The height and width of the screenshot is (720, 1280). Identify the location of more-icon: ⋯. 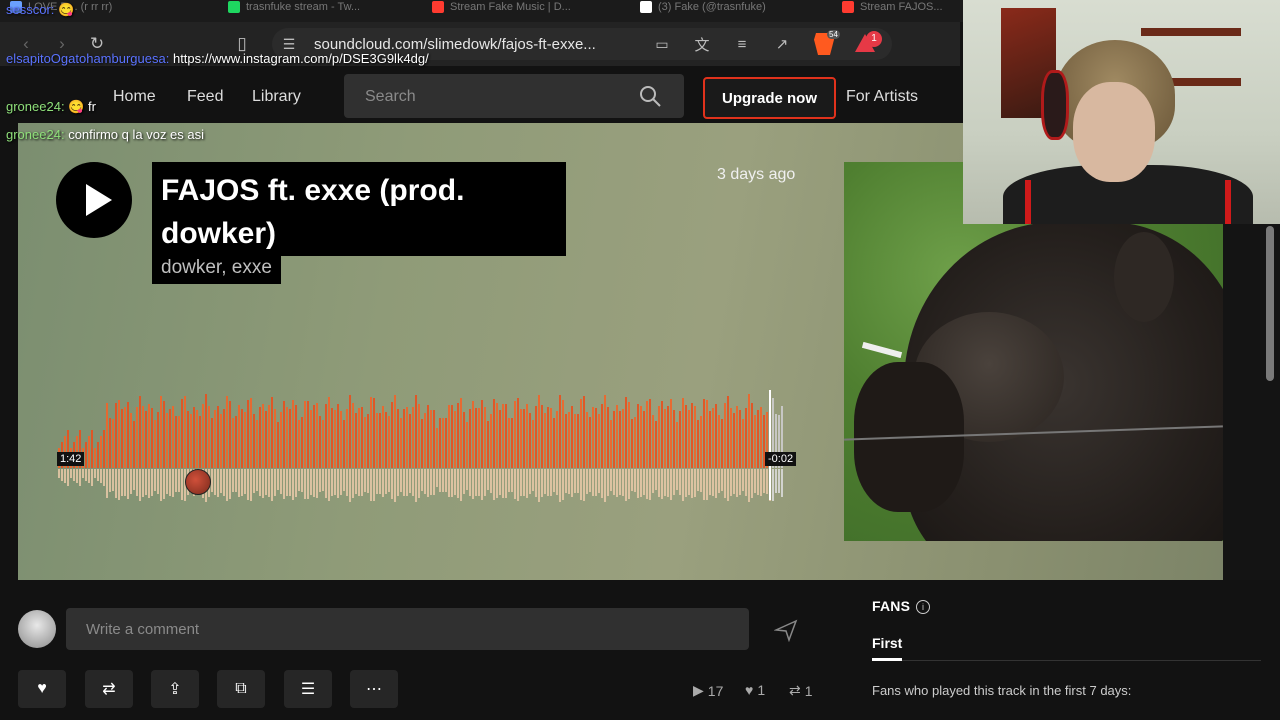
(374, 689).